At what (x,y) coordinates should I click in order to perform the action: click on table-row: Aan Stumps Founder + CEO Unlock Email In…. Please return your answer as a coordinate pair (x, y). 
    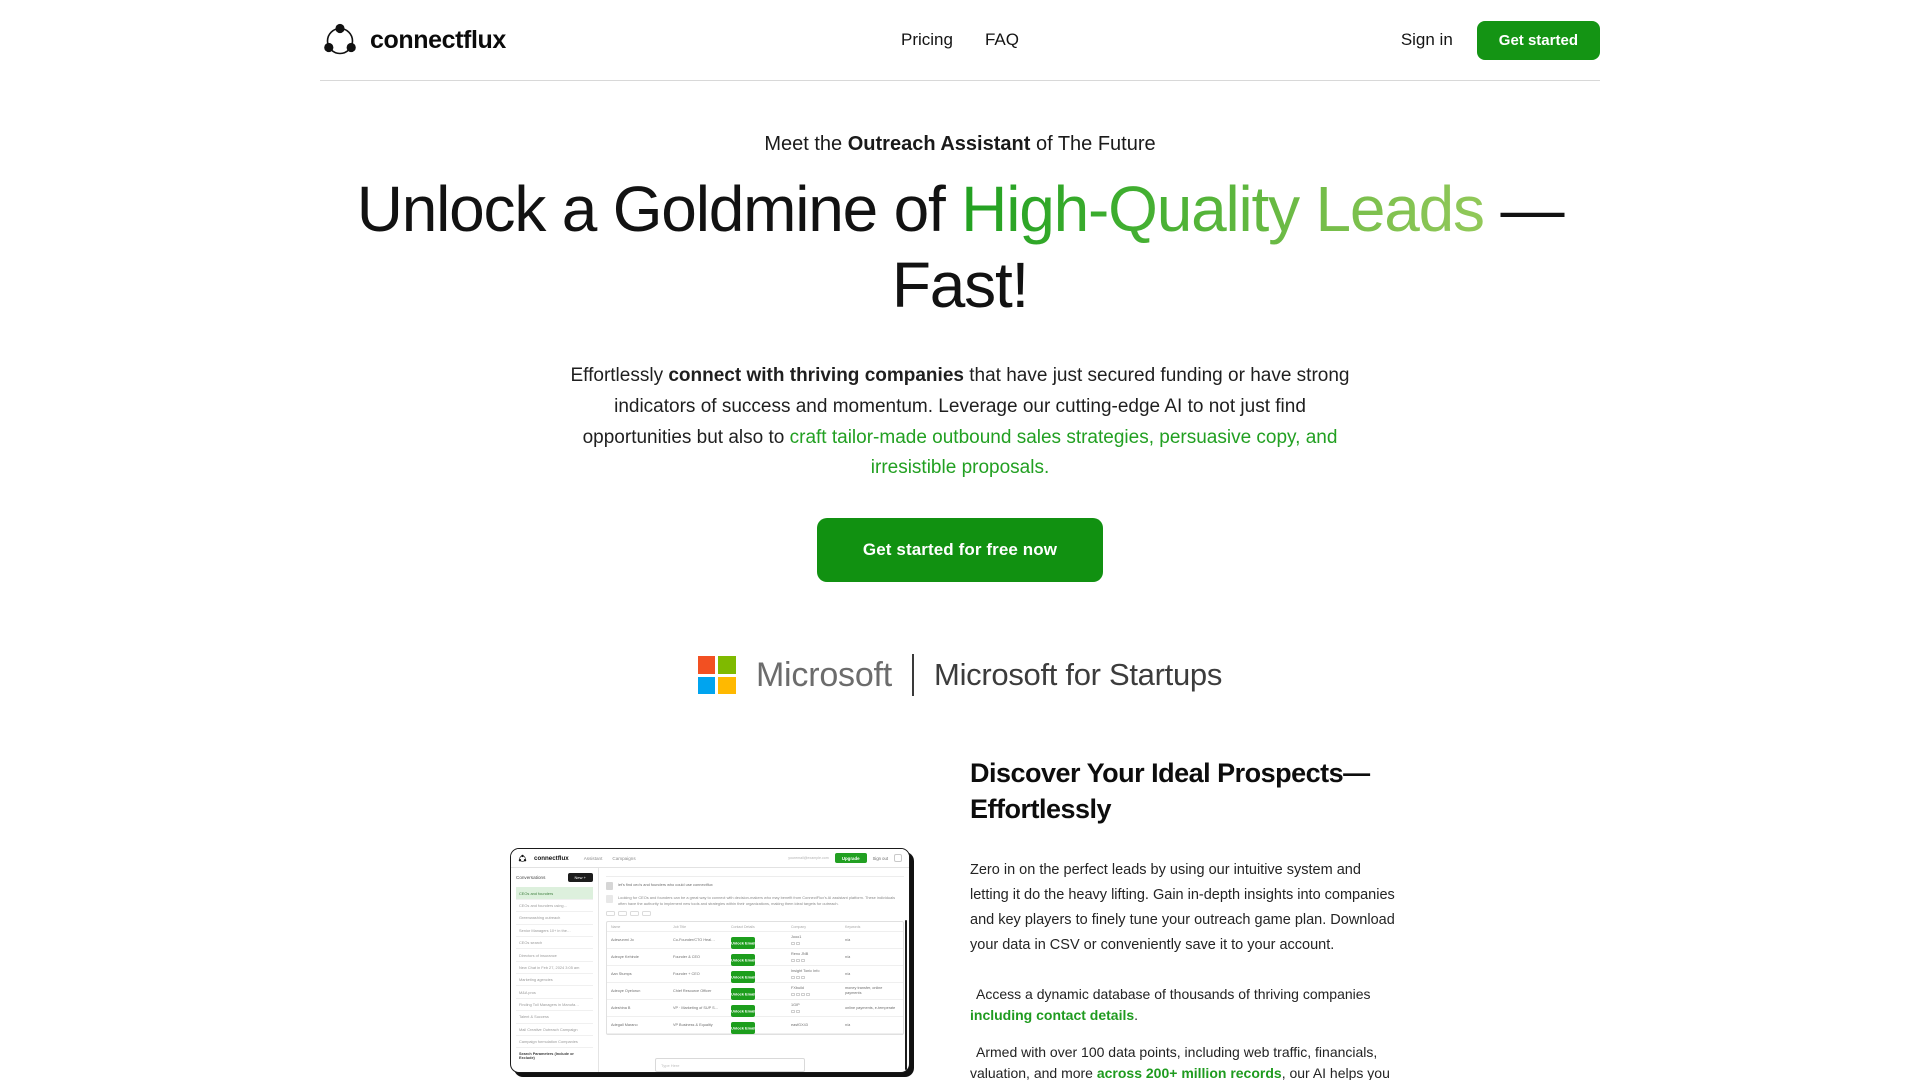
    Looking at the image, I should click on (755, 974).